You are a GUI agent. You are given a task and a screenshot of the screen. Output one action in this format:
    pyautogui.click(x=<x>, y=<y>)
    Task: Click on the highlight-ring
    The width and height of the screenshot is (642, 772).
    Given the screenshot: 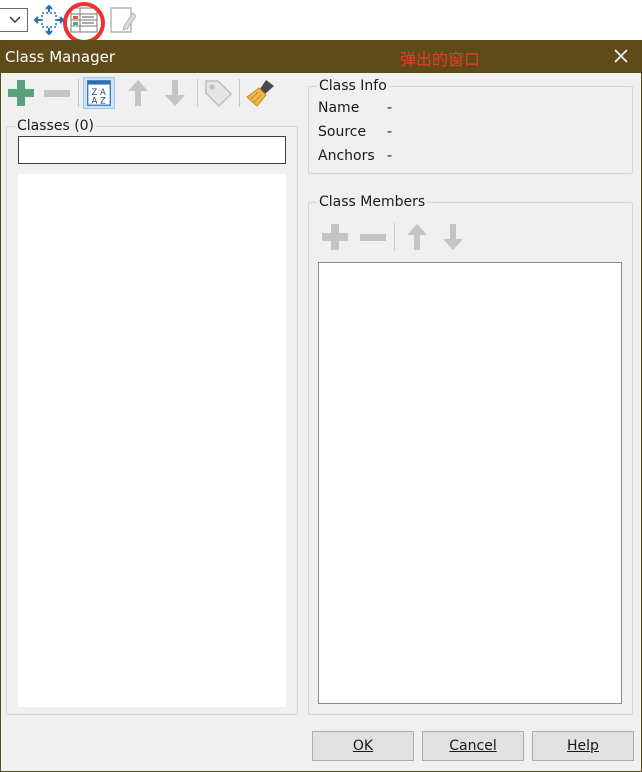 What is the action you would take?
    pyautogui.click(x=84, y=23)
    